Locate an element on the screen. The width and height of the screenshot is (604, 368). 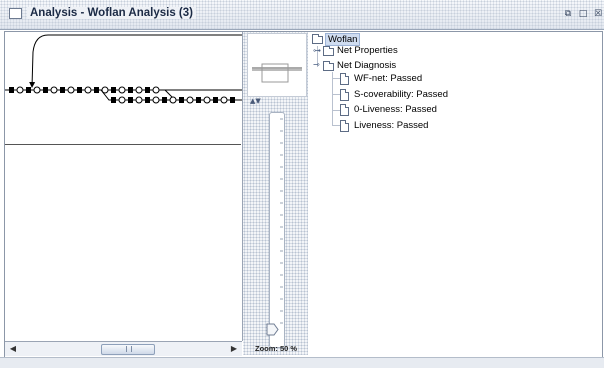
tree-item-net-diagnosis: Net Diagnosis is located at coordinates (366, 65).